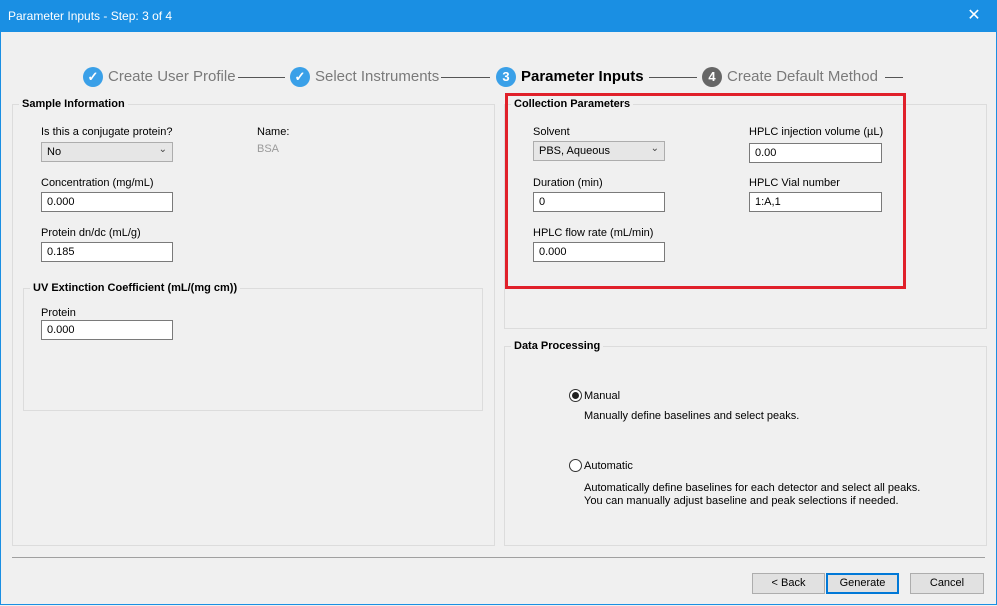  What do you see at coordinates (135, 288) in the screenshot?
I see `group-title: UV Extinction Coefficient (mL/(mg cm))` at bounding box center [135, 288].